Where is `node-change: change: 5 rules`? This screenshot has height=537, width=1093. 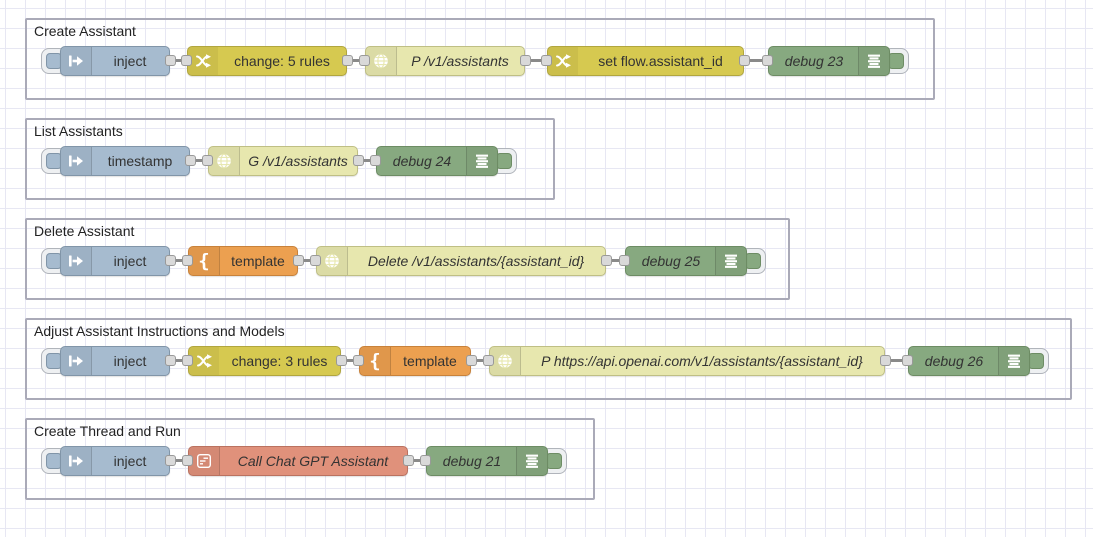 node-change: change: 5 rules is located at coordinates (267, 61).